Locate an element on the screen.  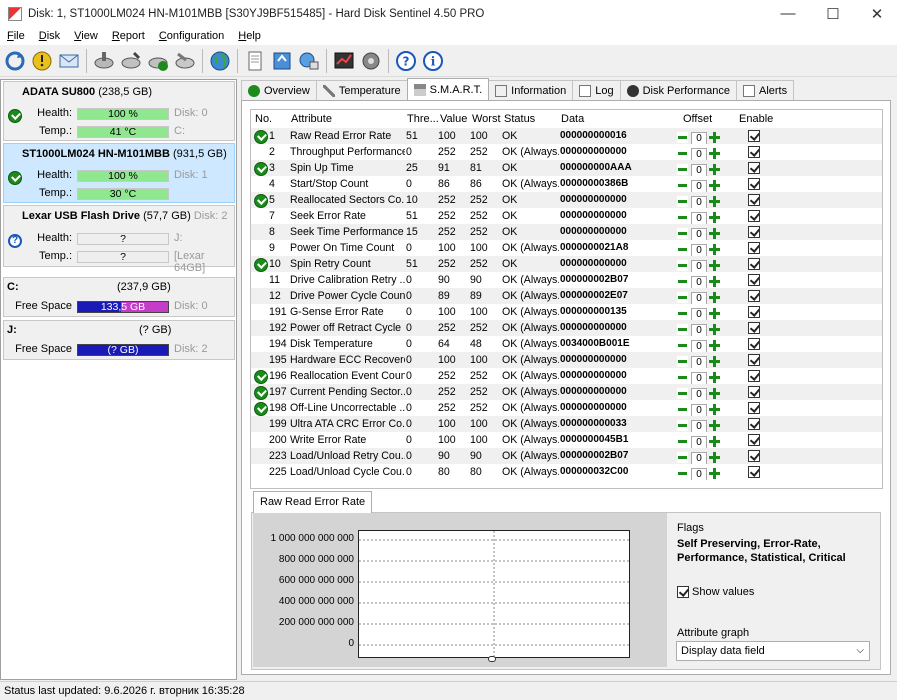
report-mail-icon is located at coordinates (69, 61).